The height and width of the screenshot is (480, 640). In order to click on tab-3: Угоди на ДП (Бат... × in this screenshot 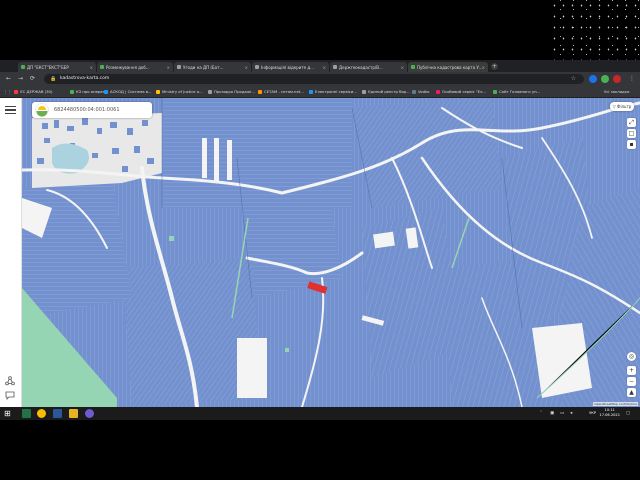, I will do `click(212, 67)`.